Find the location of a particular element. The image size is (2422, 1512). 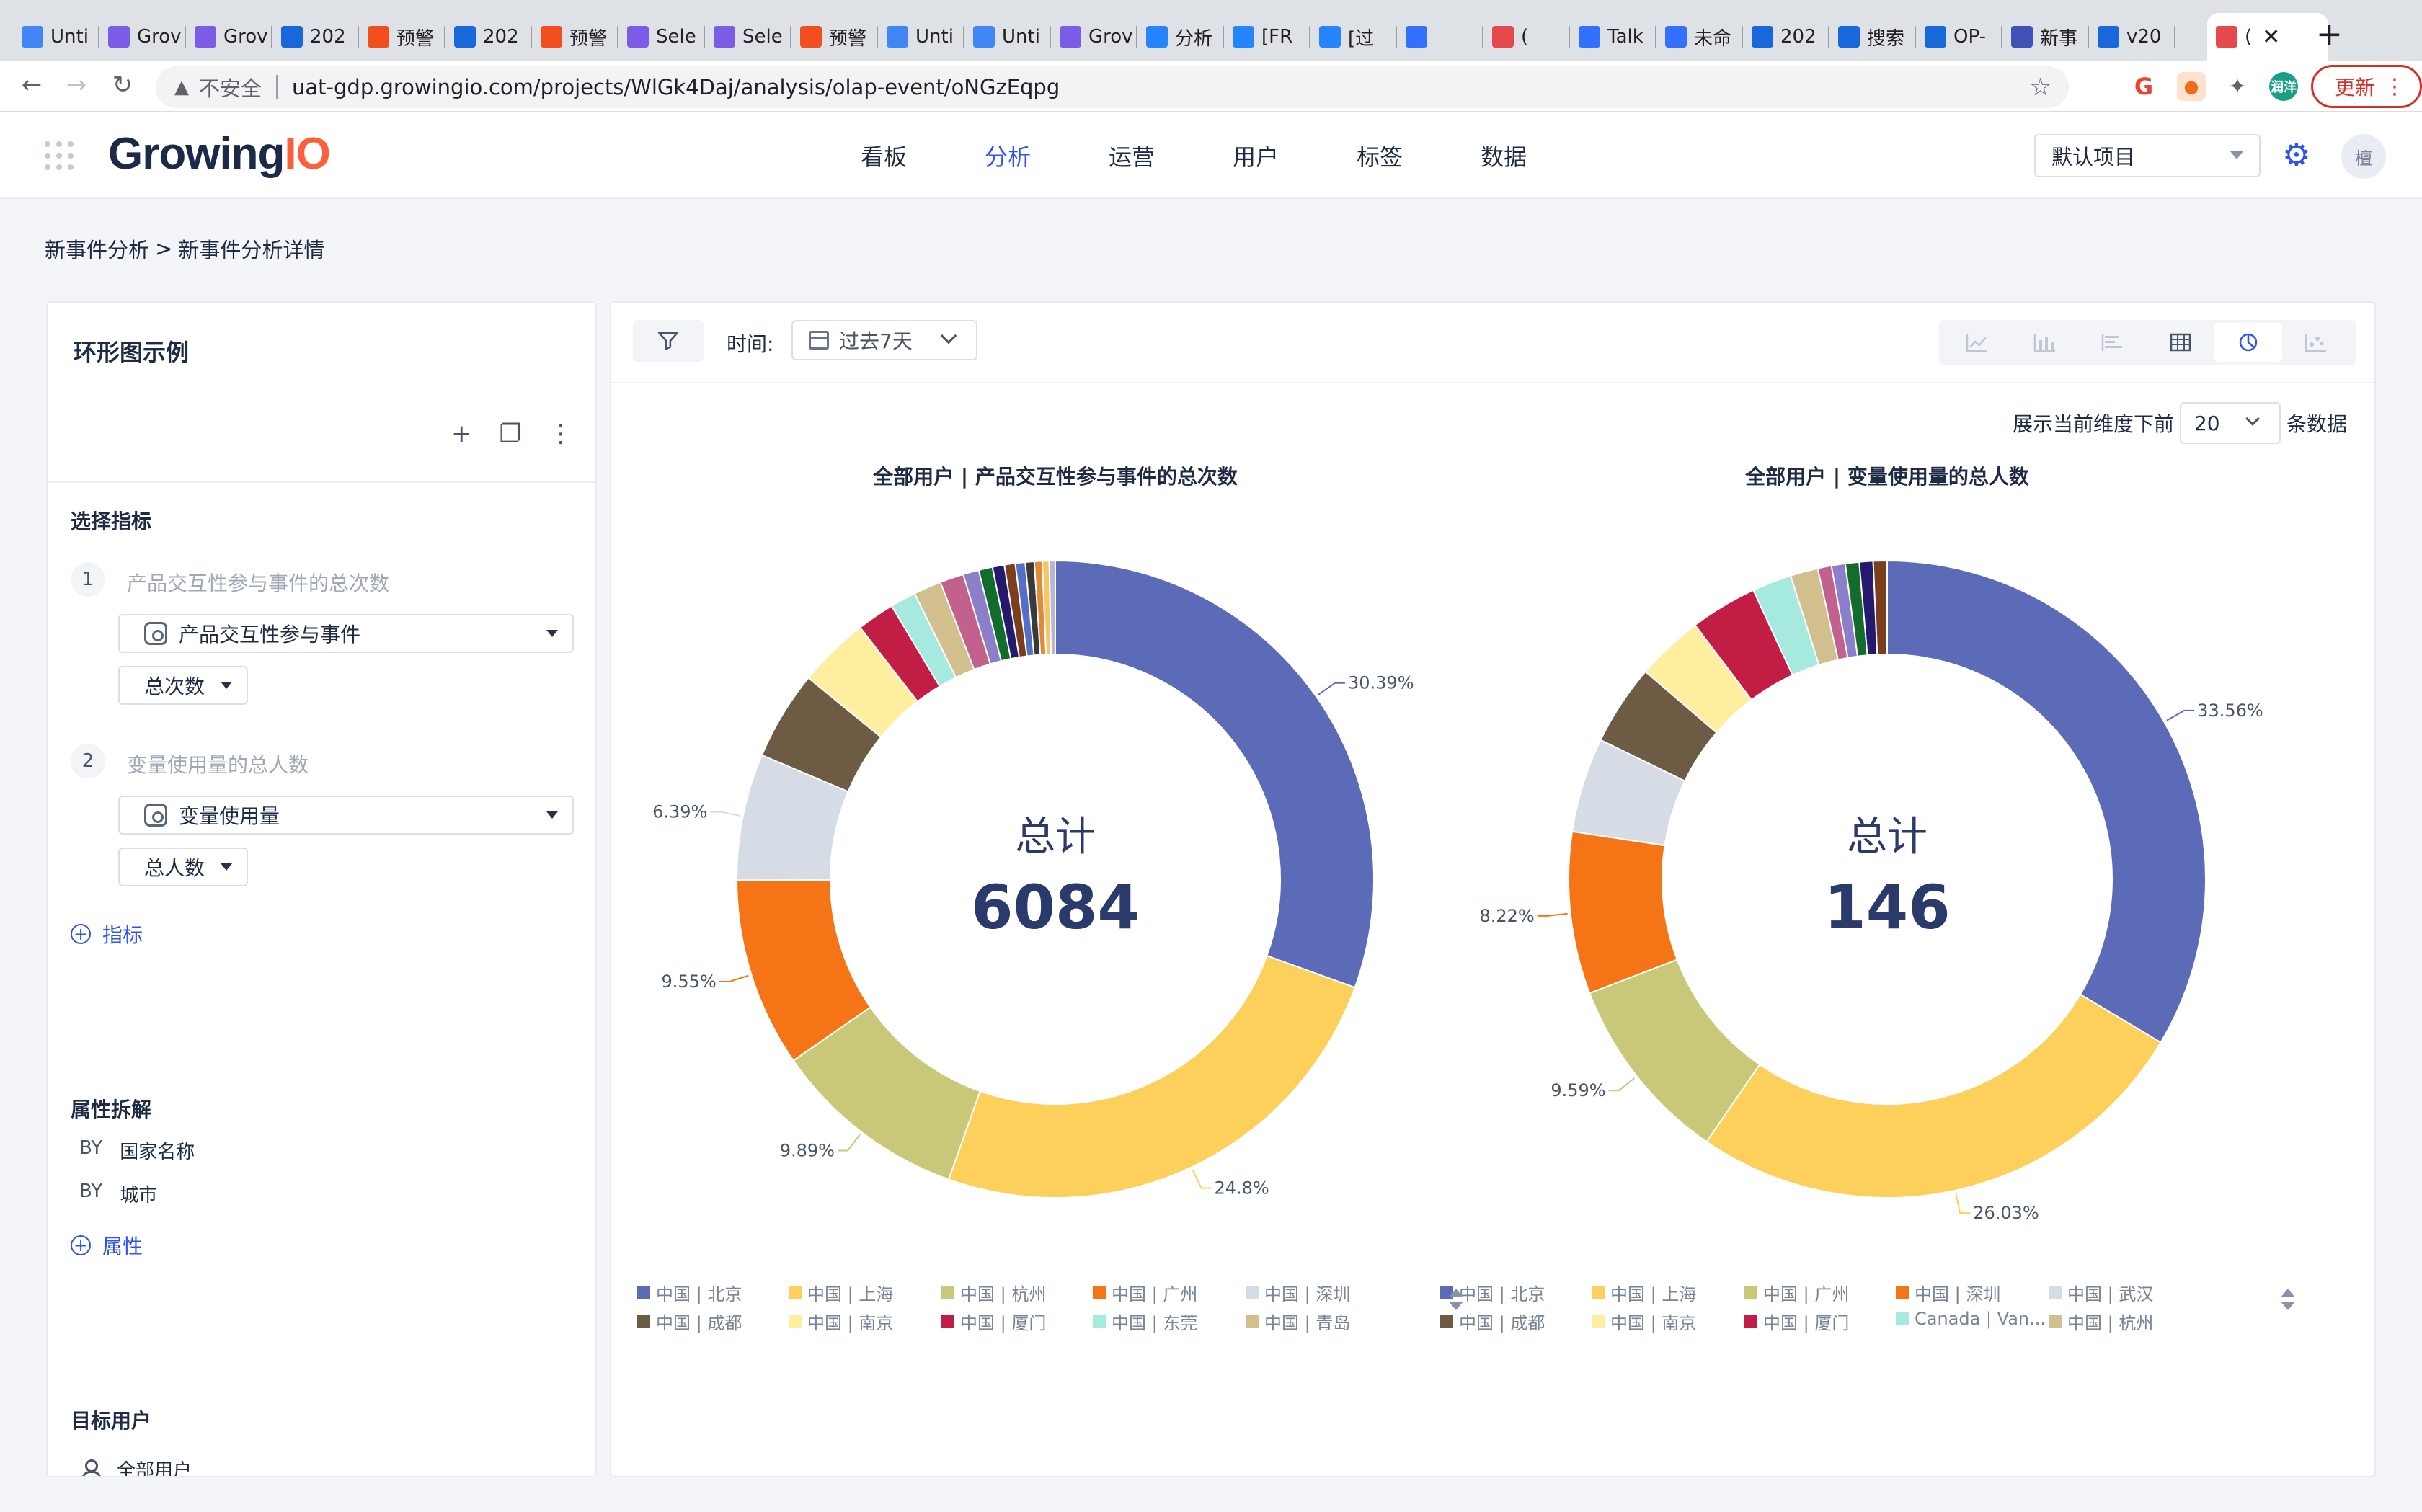

new-tab-icon: + is located at coordinates (2329, 34).